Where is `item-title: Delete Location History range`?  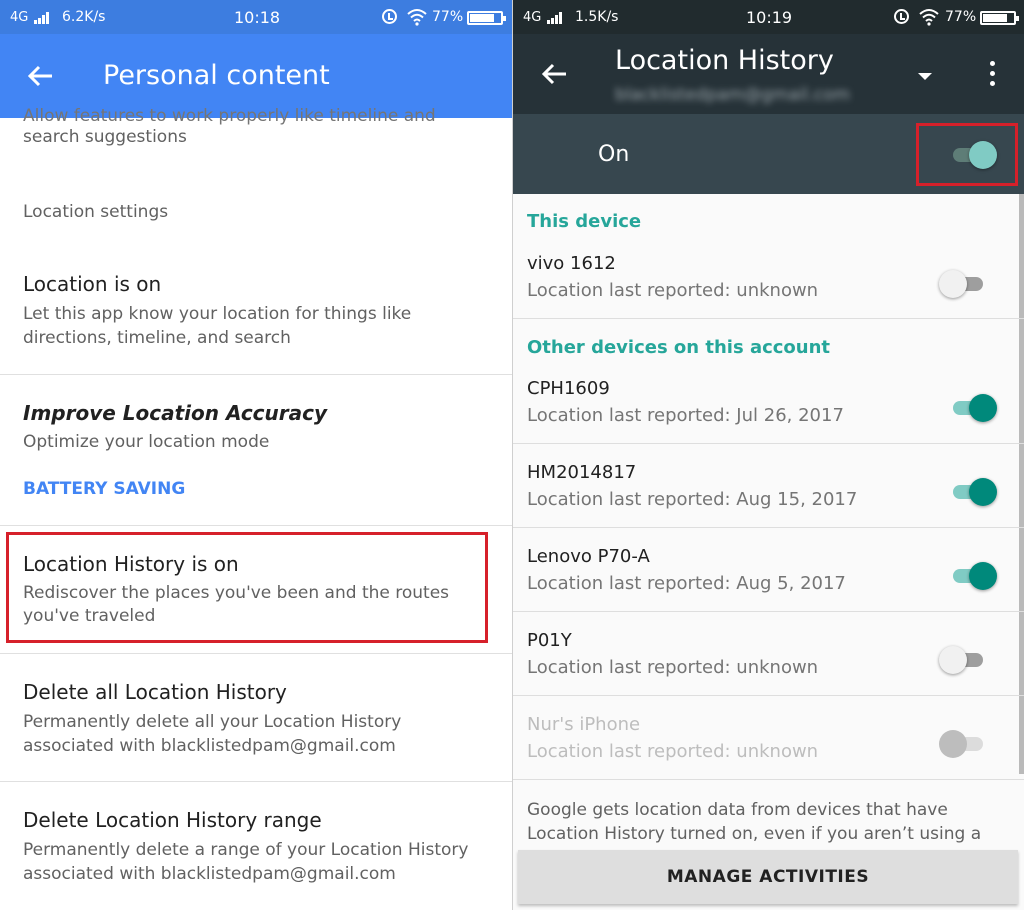
item-title: Delete Location History range is located at coordinates (172, 820).